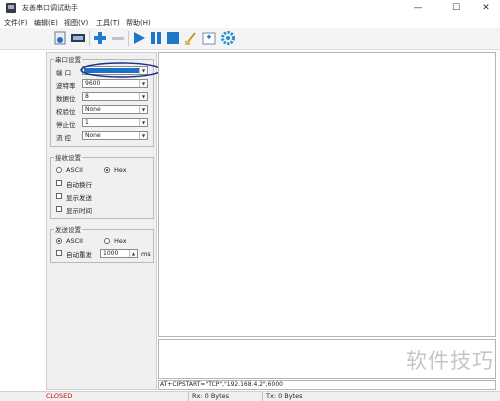  Describe the element at coordinates (450, 361) in the screenshot. I see `watermark-text: 软件技巧` at that location.